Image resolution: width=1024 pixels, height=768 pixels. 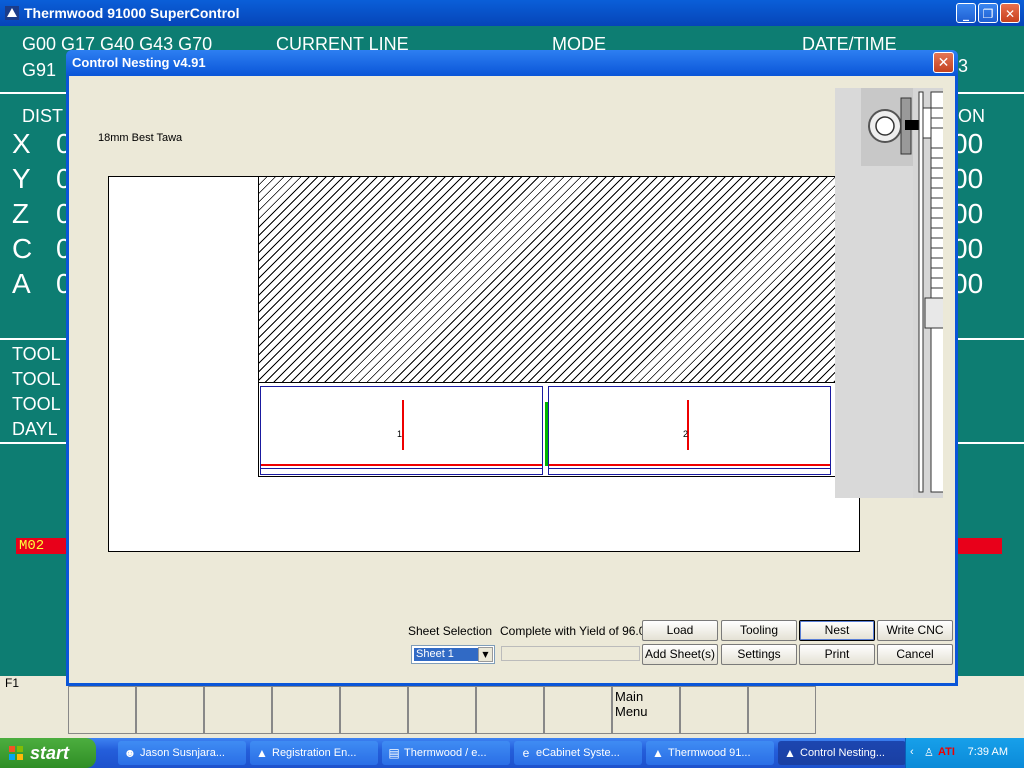 I want to click on sheet-selected-value: Sheet 1, so click(x=446, y=654).